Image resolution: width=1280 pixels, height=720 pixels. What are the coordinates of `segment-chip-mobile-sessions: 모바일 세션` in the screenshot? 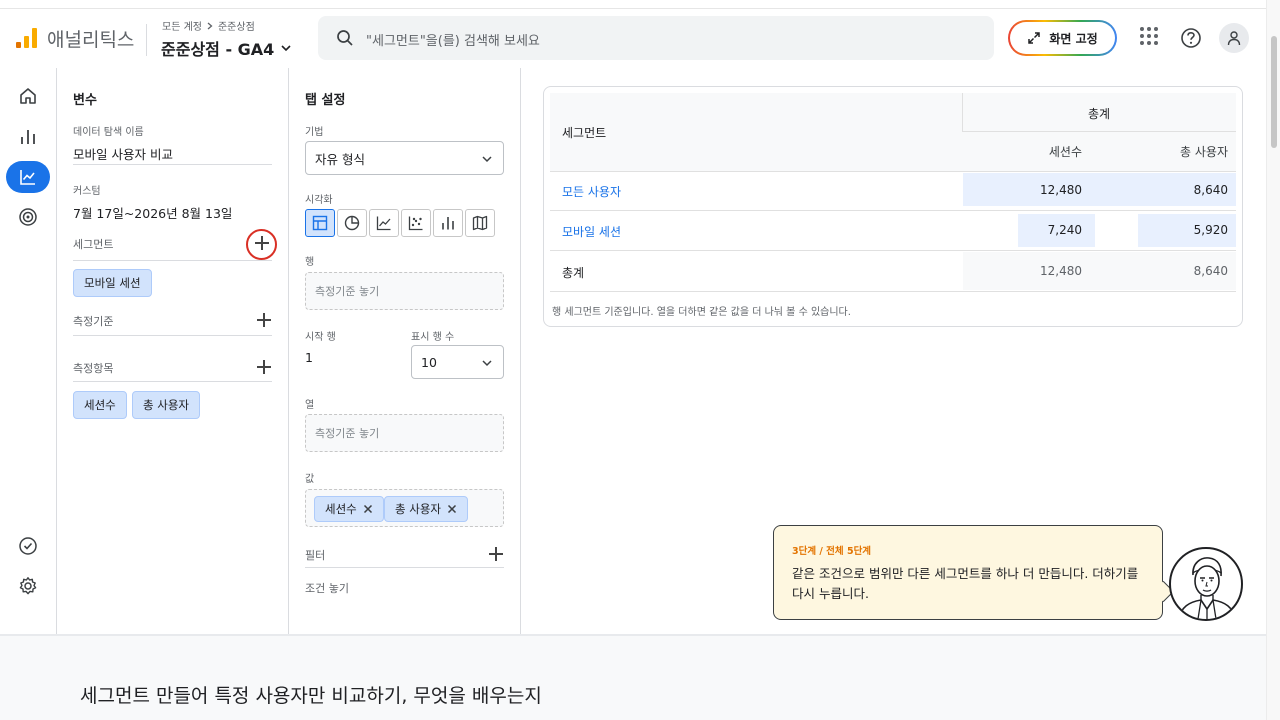 It's located at (112, 283).